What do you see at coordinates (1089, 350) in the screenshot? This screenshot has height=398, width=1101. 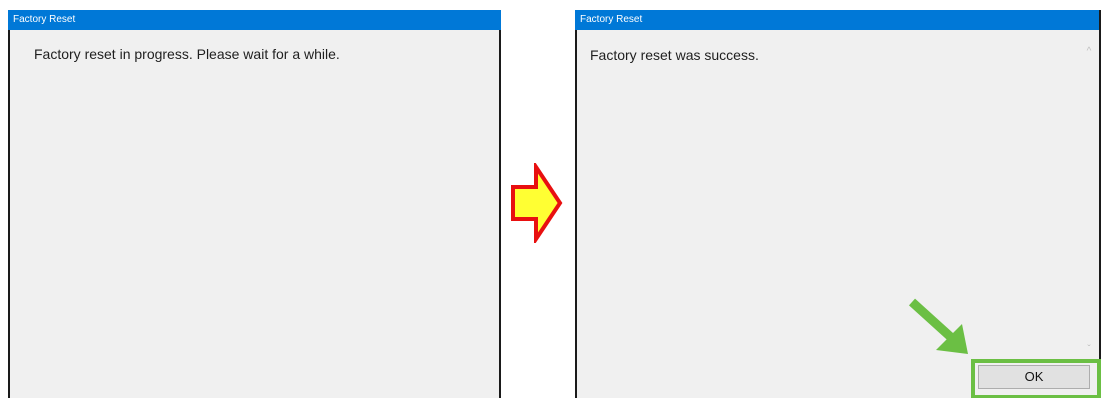 I see `chevron-down-icon: ˇ` at bounding box center [1089, 350].